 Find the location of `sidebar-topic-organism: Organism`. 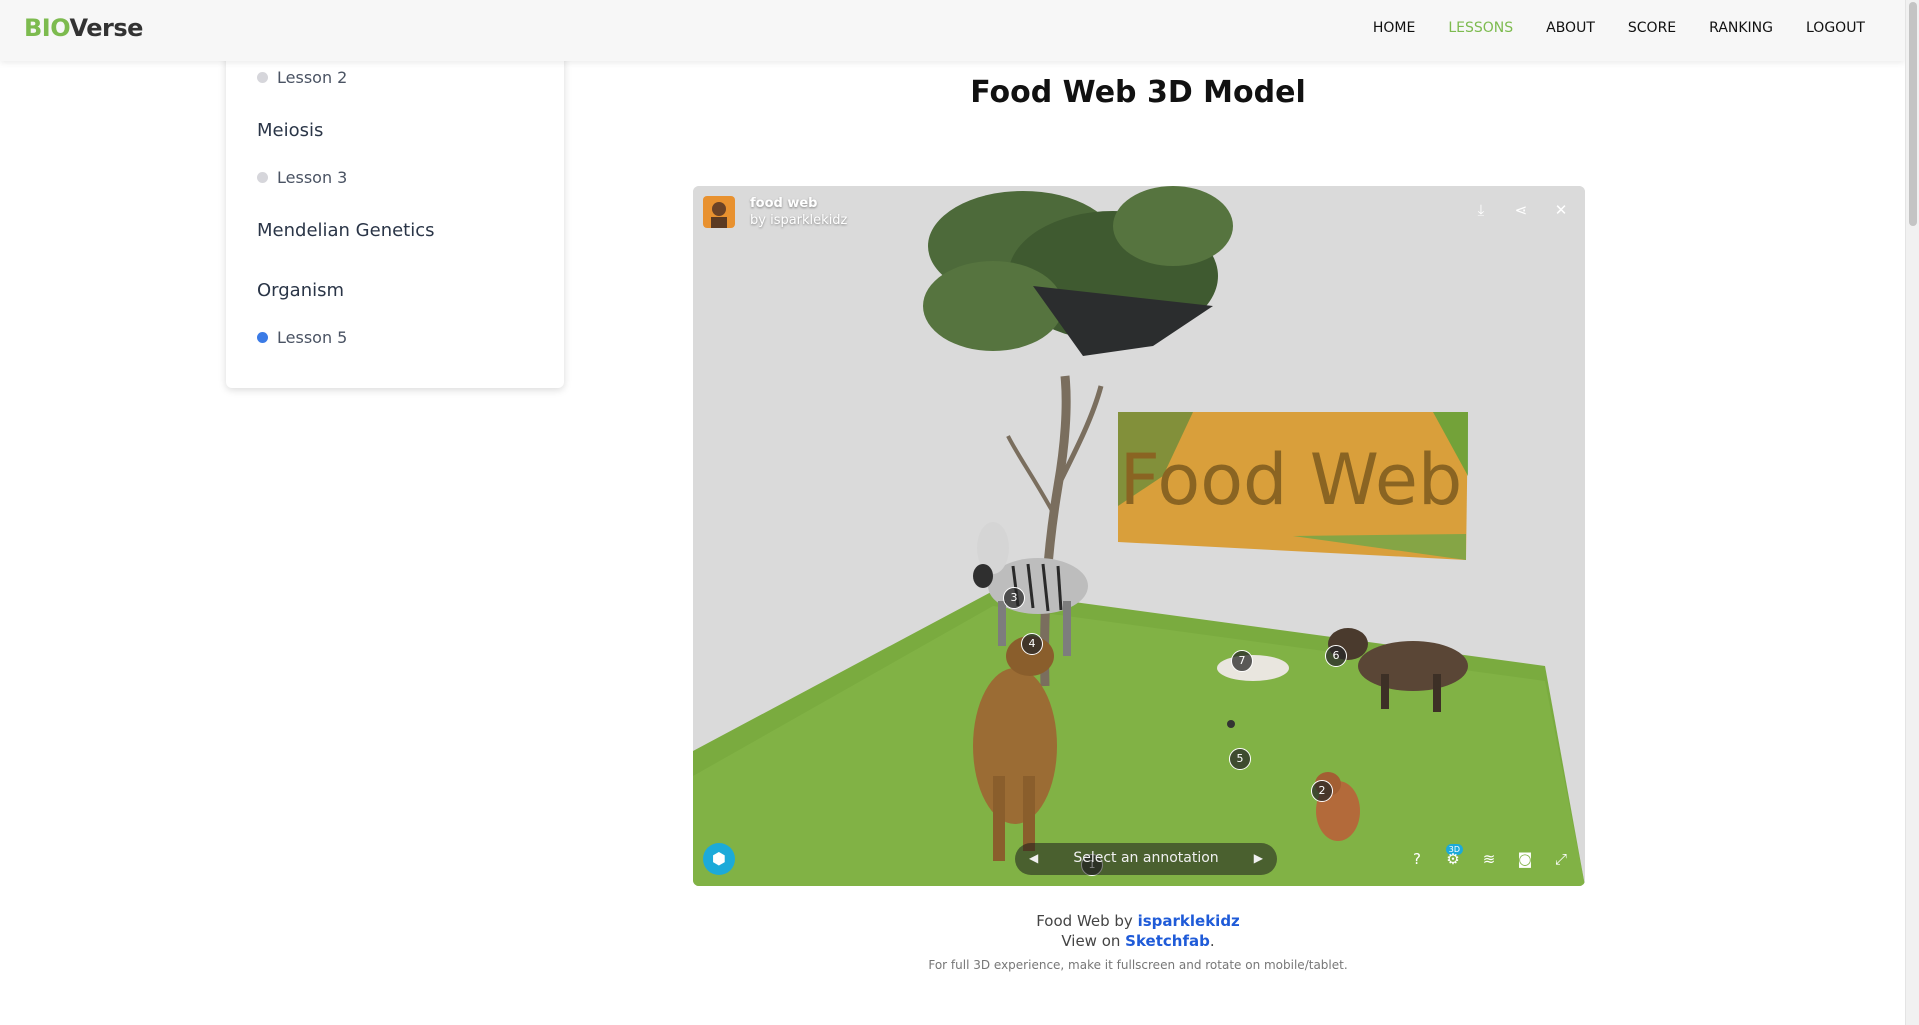

sidebar-topic-organism: Organism is located at coordinates (301, 290).